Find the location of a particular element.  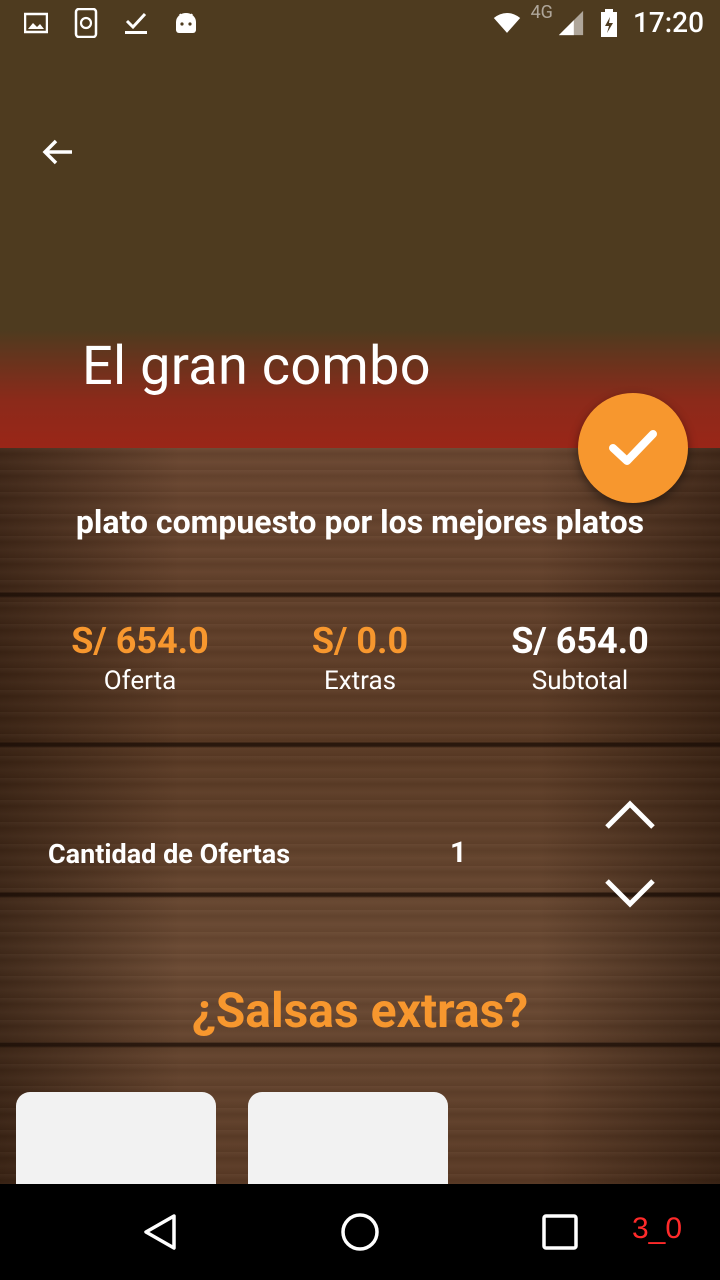

extras-price-value: S/ 0.0 is located at coordinates (360, 641).